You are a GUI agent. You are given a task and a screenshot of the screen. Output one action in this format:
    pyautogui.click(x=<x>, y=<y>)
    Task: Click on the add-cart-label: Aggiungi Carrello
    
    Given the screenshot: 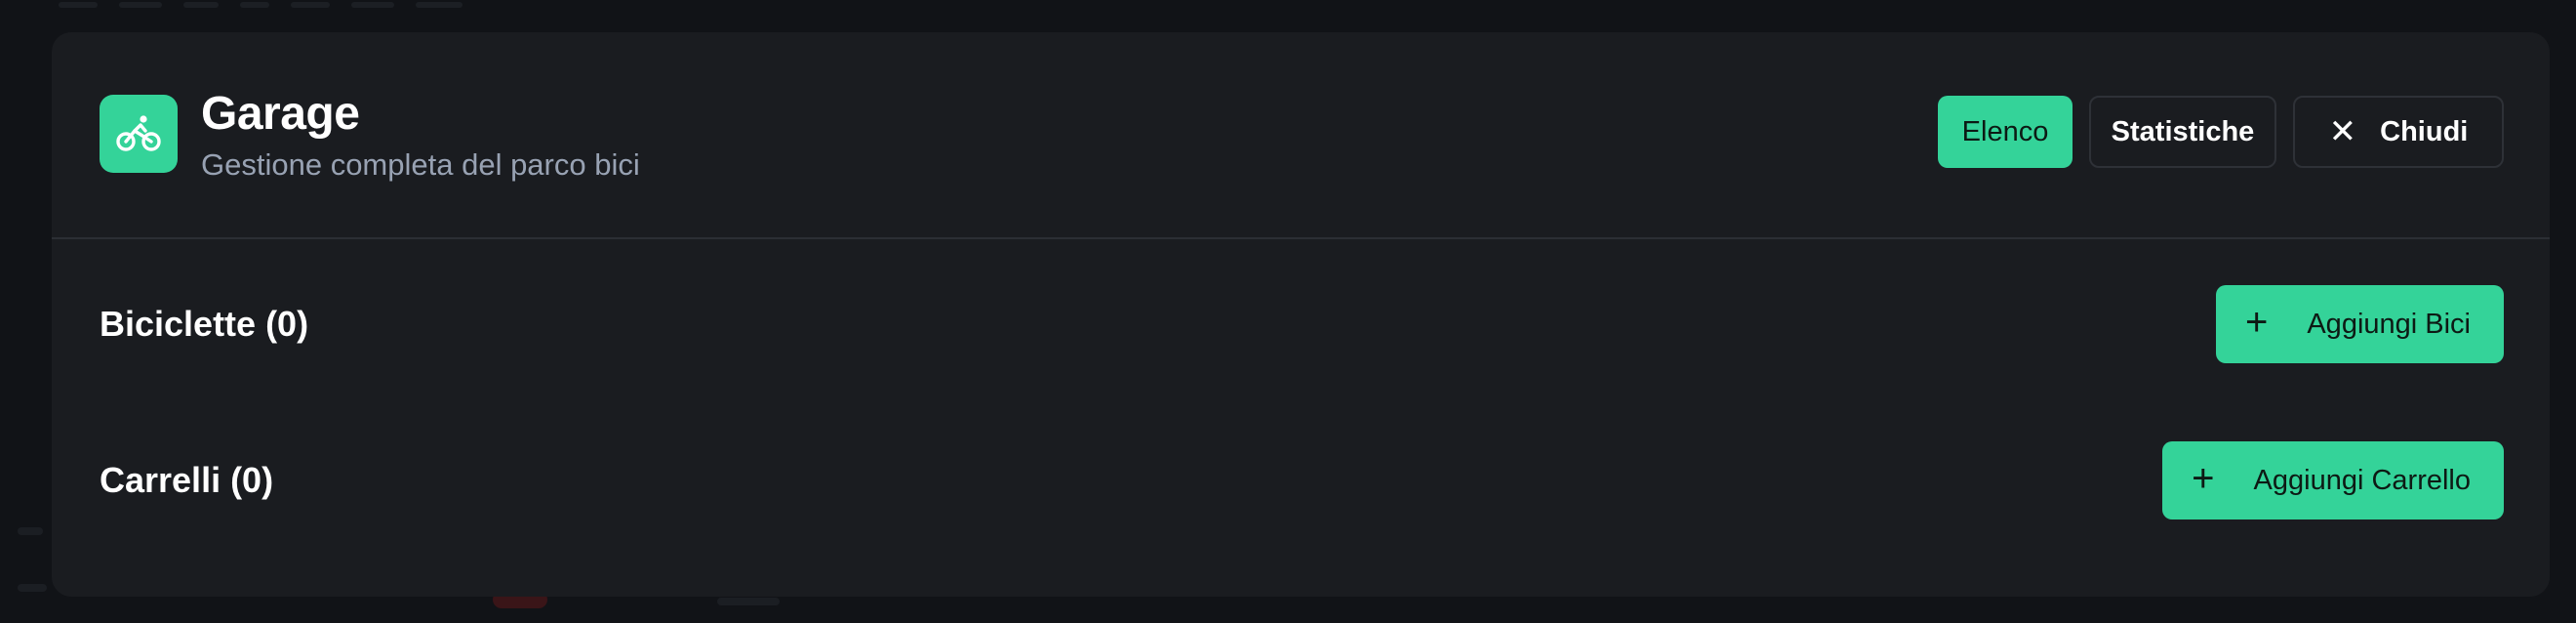 What is the action you would take?
    pyautogui.click(x=2362, y=480)
    